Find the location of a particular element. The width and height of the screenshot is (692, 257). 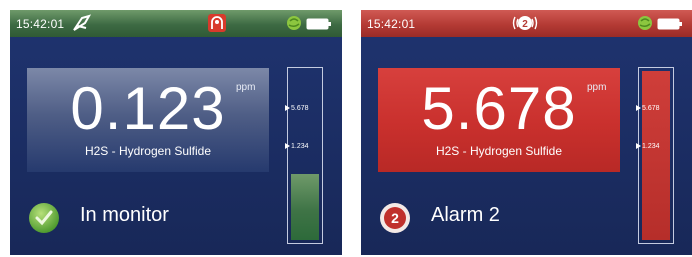

alarm-indicator-icon is located at coordinates (217, 23).